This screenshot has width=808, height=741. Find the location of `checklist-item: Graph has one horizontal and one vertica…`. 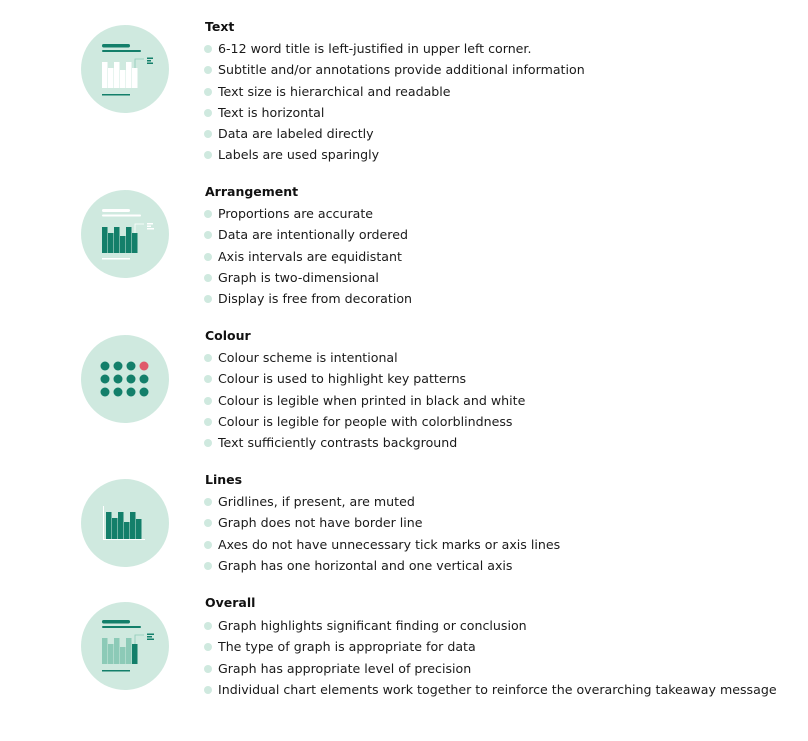

checklist-item: Graph has one horizontal and one vertica… is located at coordinates (382, 567).